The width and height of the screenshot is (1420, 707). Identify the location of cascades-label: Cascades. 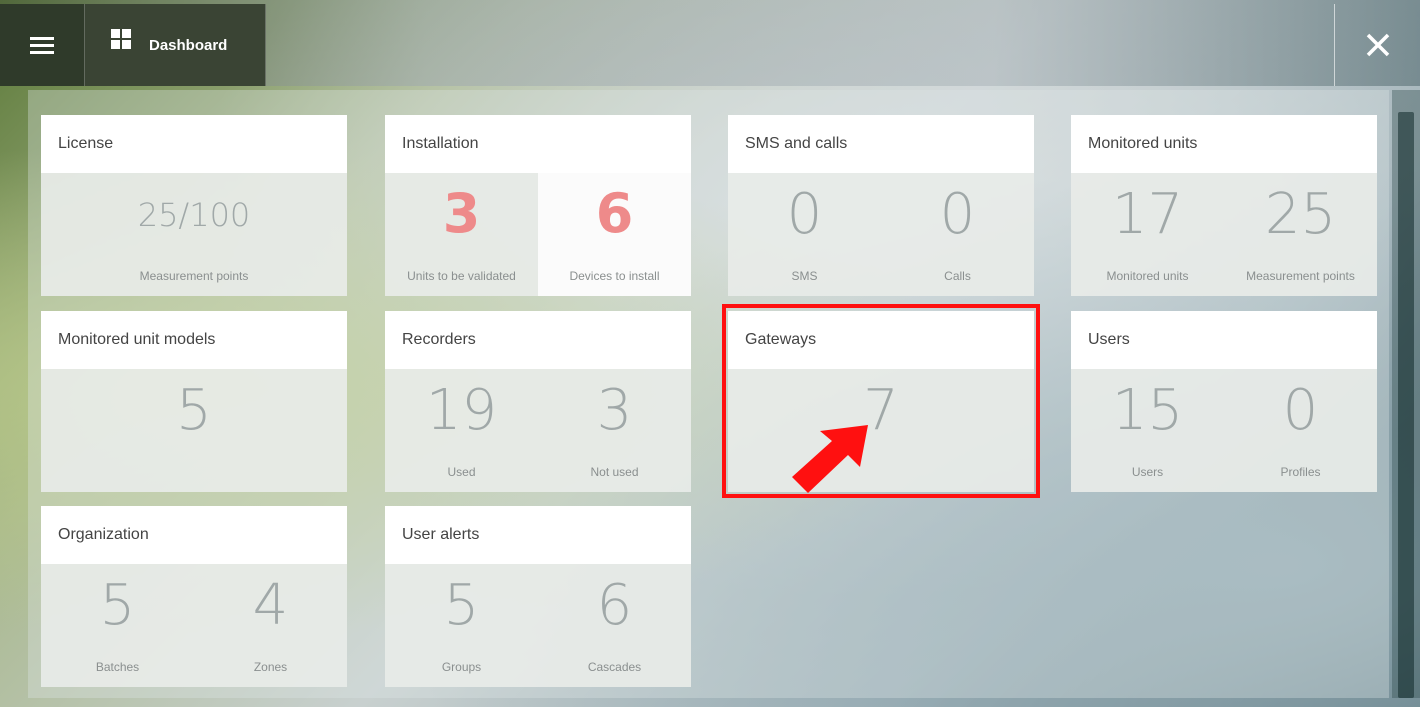
(614, 667).